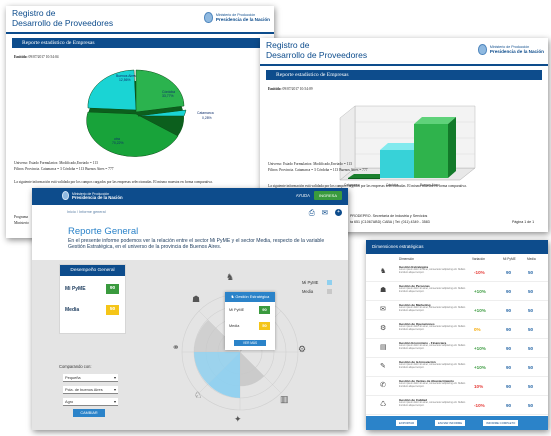 This screenshot has height=436, width=551. I want to click on bar-chart-3d: Catamarca Córdoba Buenos Aires, so click(407, 146).